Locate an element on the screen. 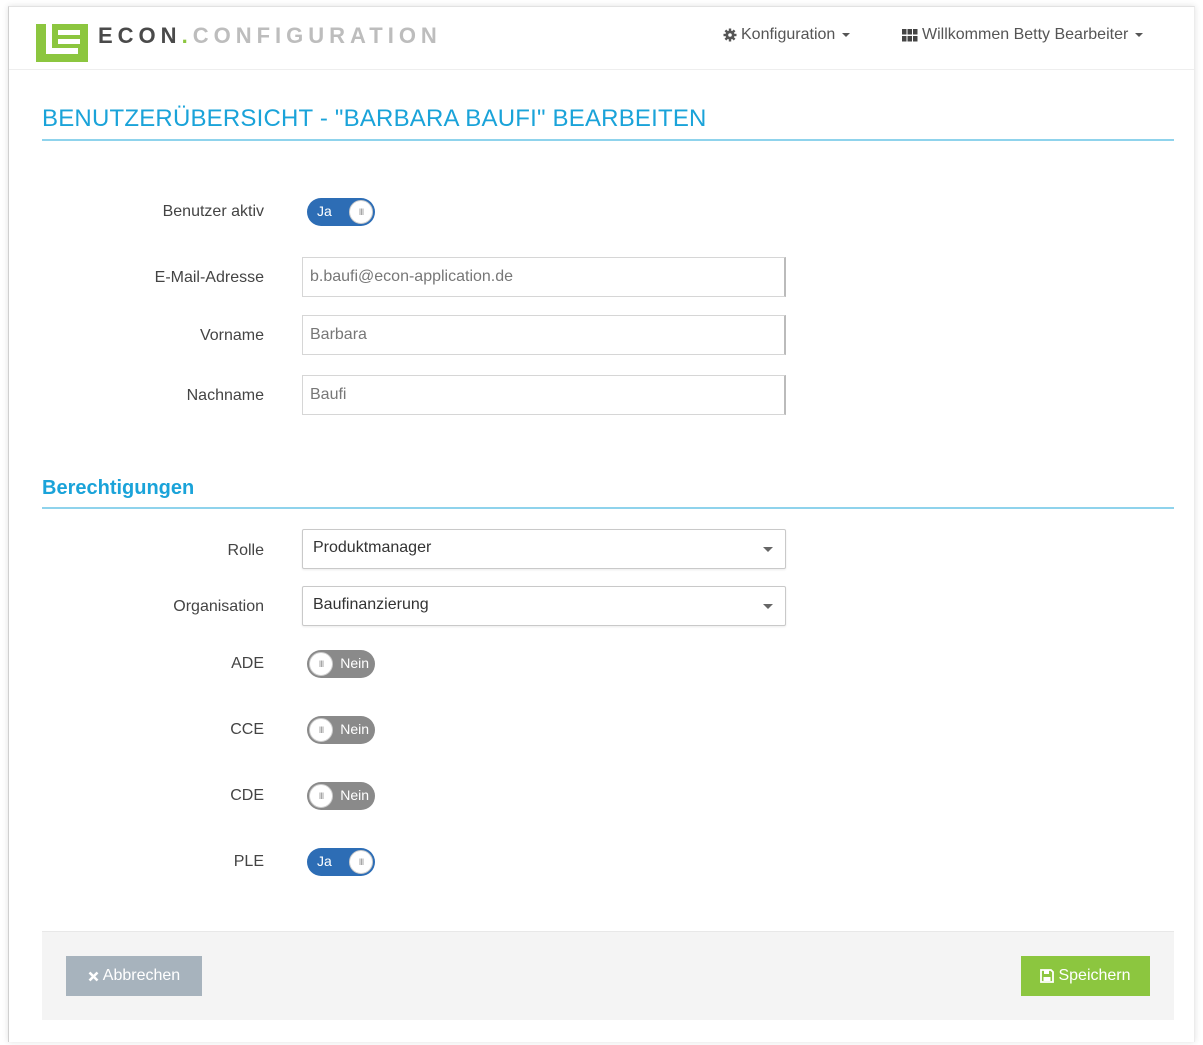 Image resolution: width=1203 pixels, height=1045 pixels. title-divider is located at coordinates (608, 140).